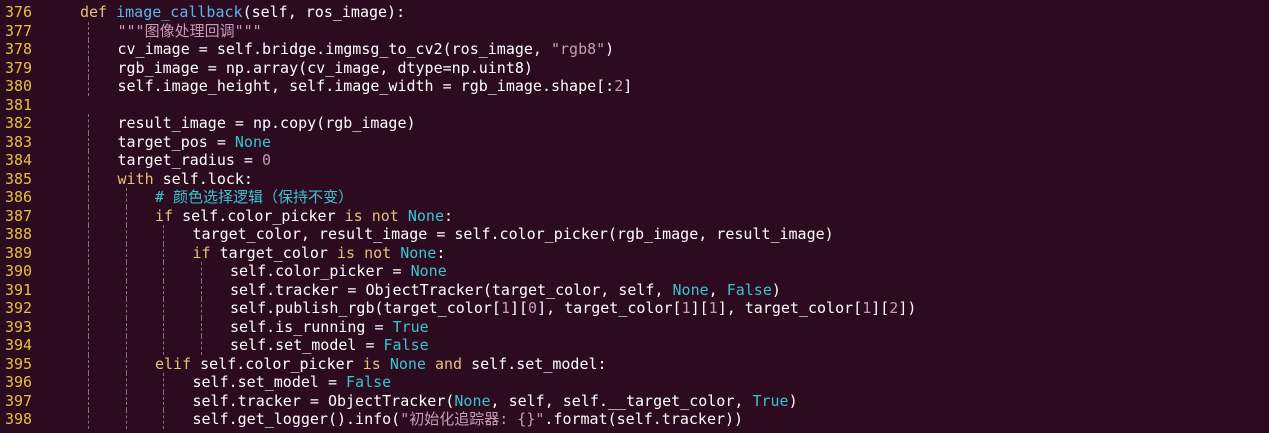  I want to click on code-token: target_radius =, so click(189, 160).